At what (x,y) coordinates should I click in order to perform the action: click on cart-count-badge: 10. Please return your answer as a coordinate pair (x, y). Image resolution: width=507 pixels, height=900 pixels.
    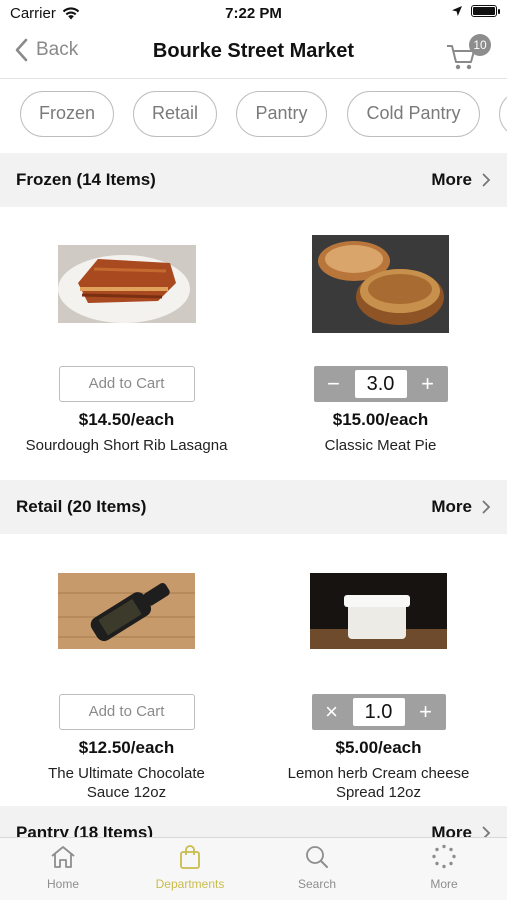
    Looking at the image, I should click on (480, 45).